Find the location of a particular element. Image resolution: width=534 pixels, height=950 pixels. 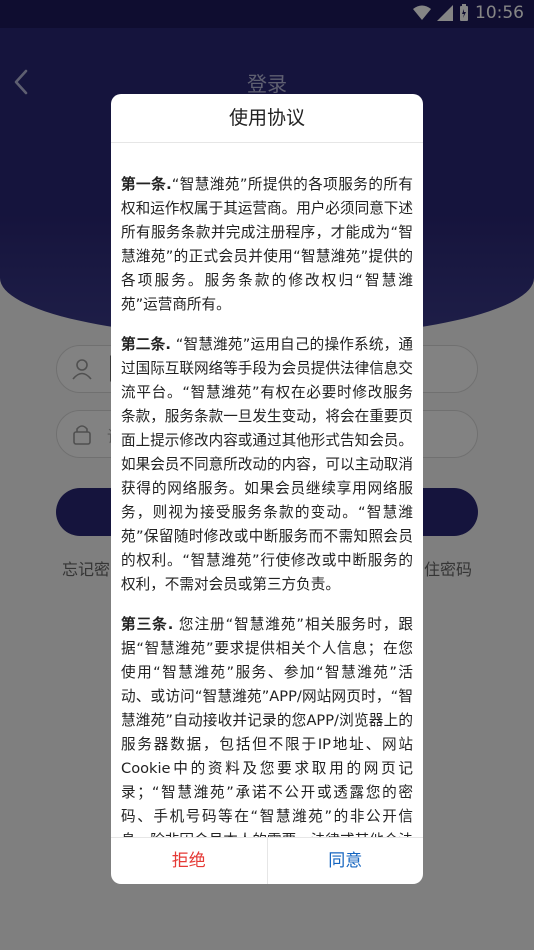

dialog-title: 使用协议 is located at coordinates (267, 118).